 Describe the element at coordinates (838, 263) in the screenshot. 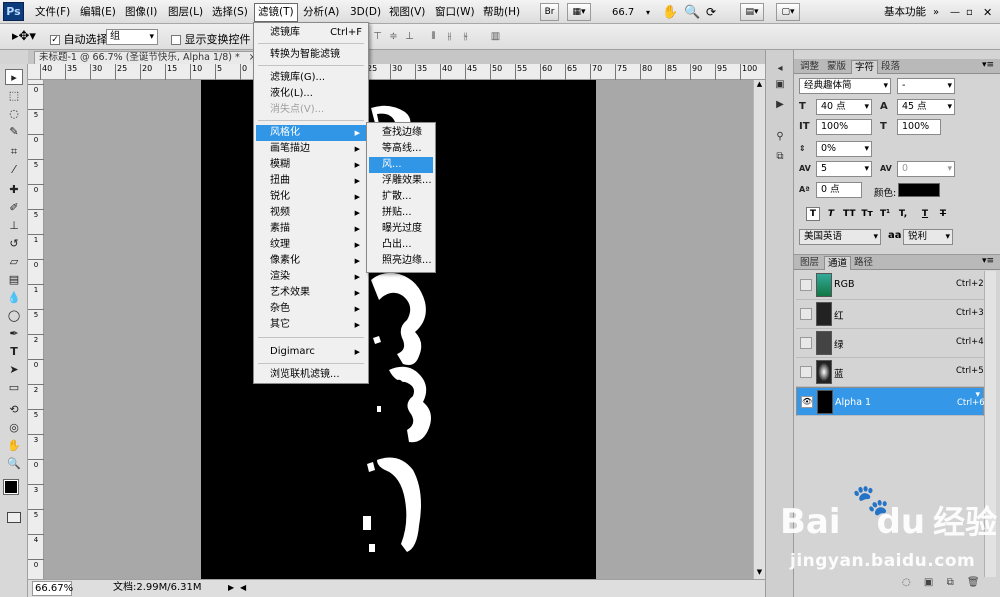

I see `tab-channels: 通道` at that location.